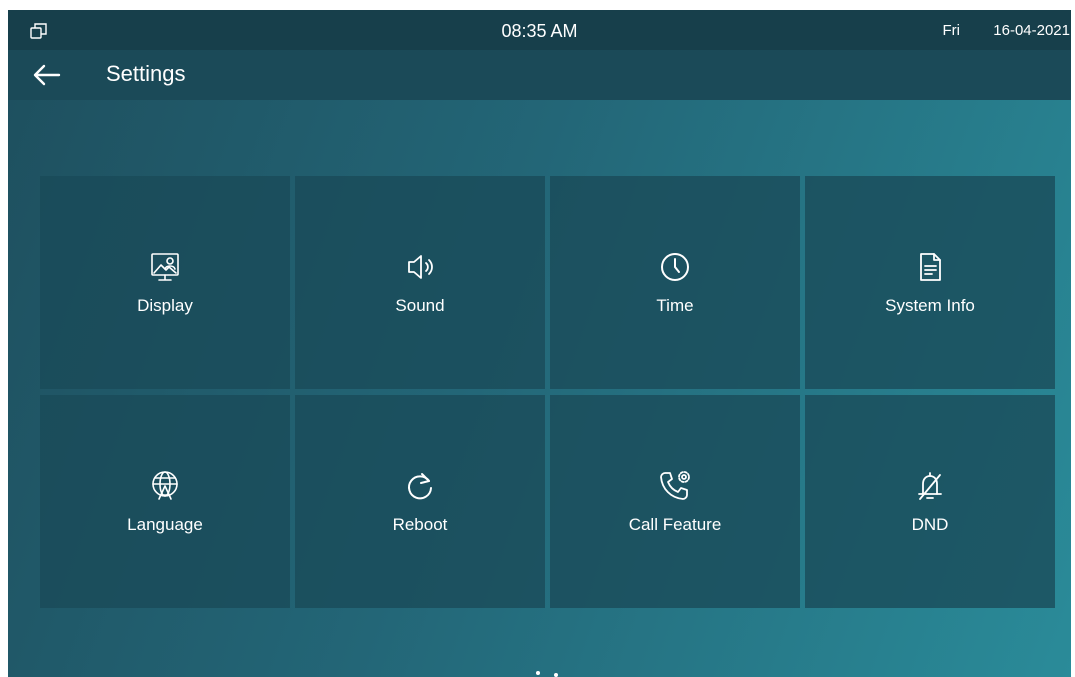 The image size is (1075, 677). I want to click on tile-label-language: Language, so click(165, 524).